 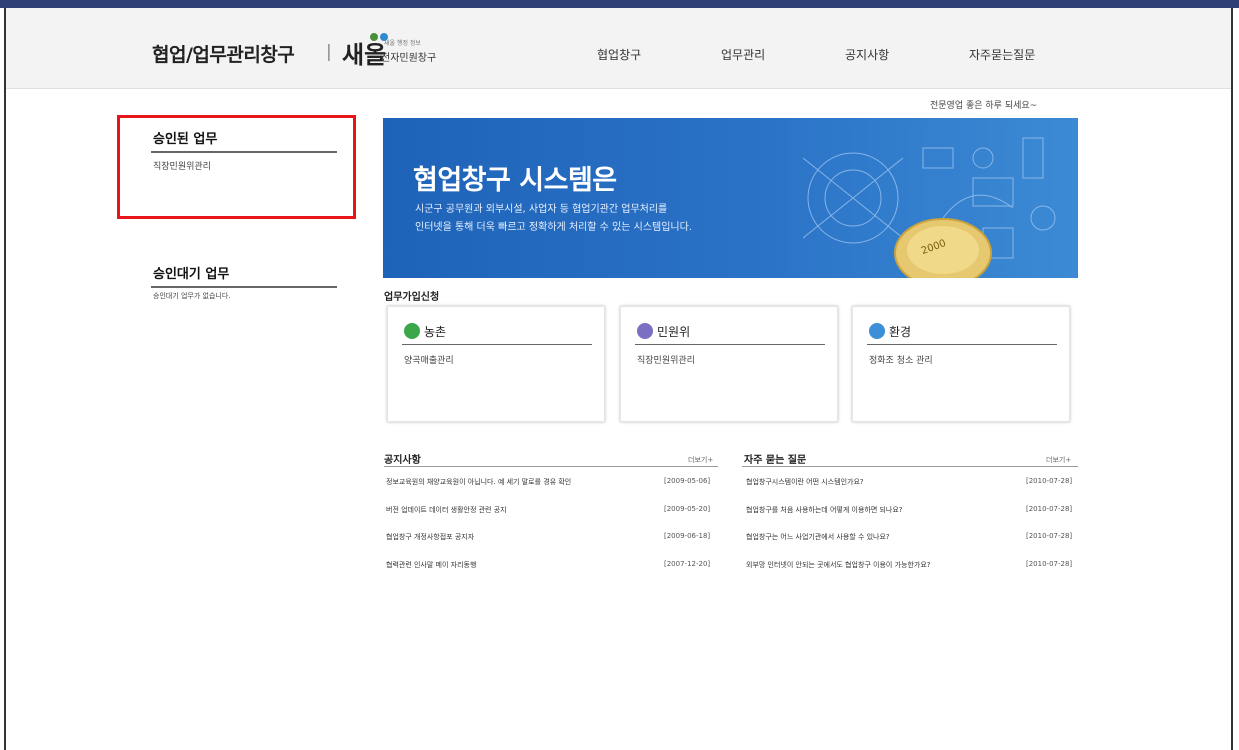 I want to click on join-card-civil: 민원위 직장민원위관리, so click(x=729, y=364).